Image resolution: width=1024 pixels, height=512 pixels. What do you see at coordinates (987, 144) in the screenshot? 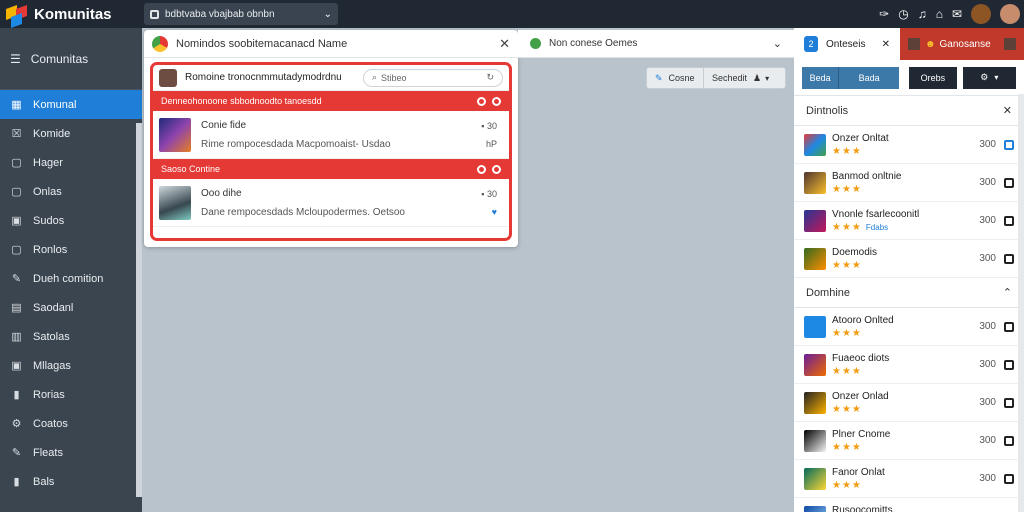
I see `game-size: 300` at bounding box center [987, 144].